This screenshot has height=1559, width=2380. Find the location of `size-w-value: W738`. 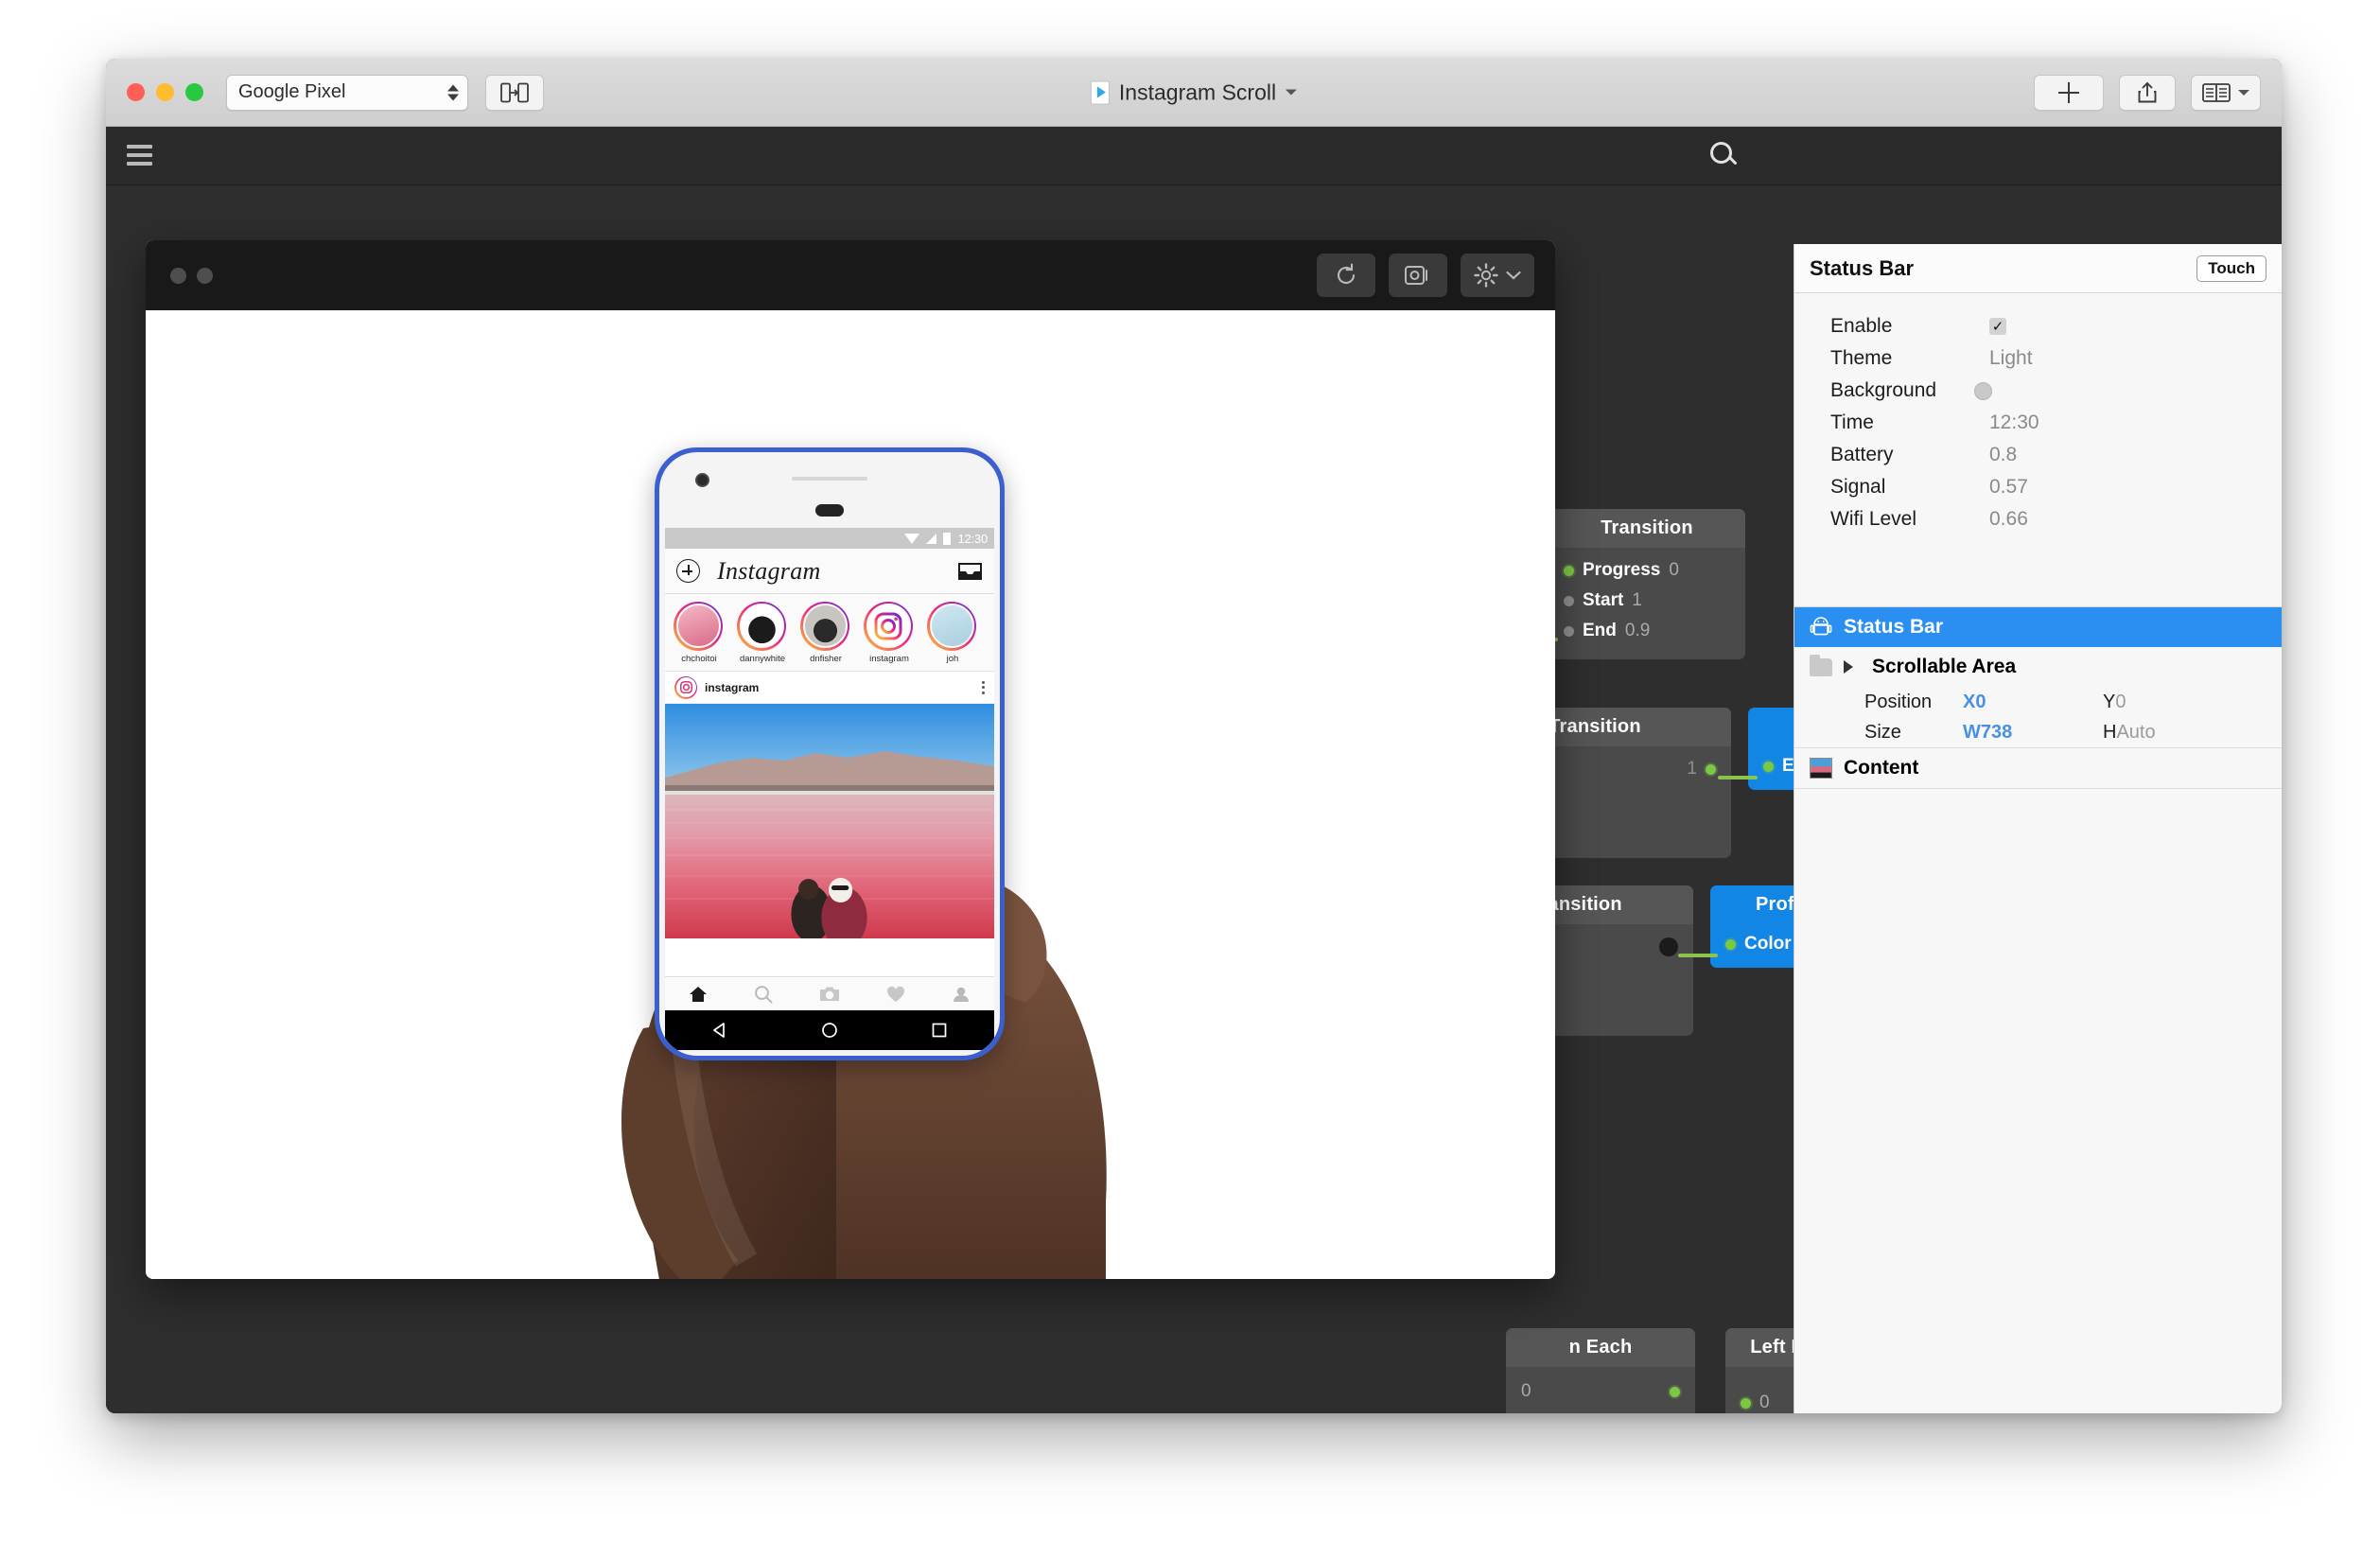

size-w-value: W738 is located at coordinates (2033, 733).